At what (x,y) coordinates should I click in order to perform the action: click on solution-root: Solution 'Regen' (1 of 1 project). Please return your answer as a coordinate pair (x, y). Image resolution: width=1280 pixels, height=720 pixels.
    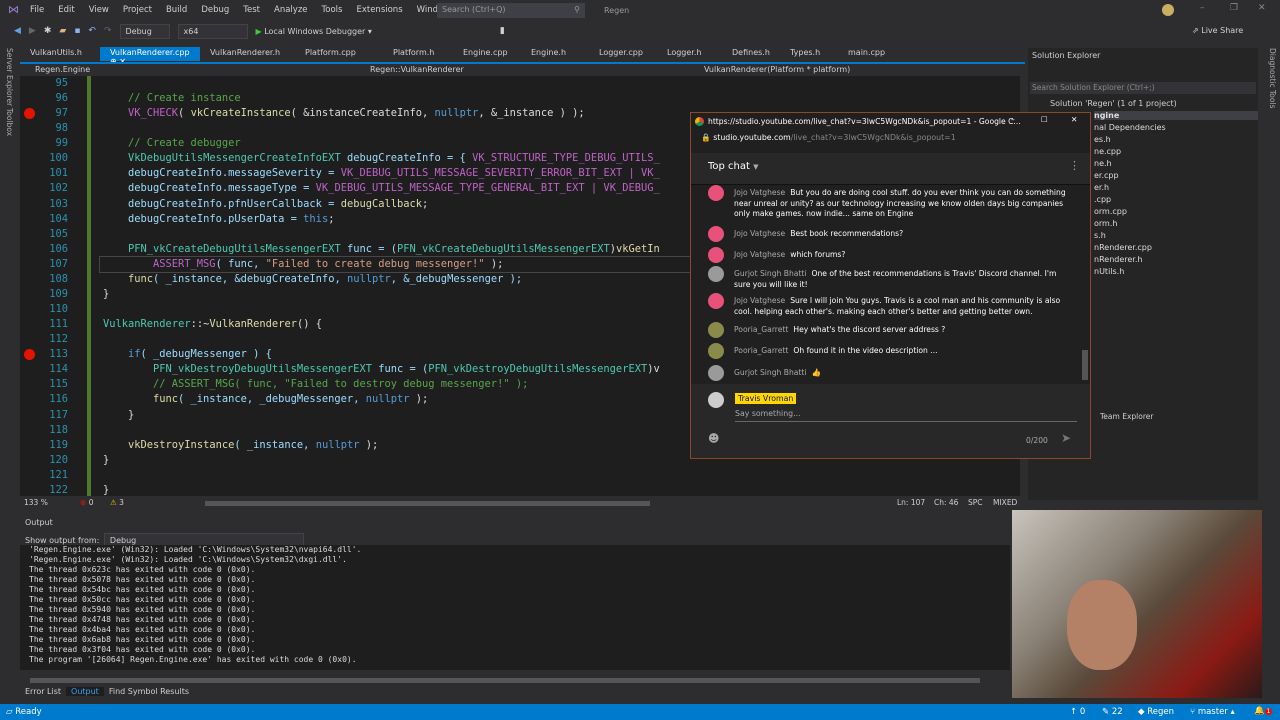
    Looking at the image, I should click on (1113, 103).